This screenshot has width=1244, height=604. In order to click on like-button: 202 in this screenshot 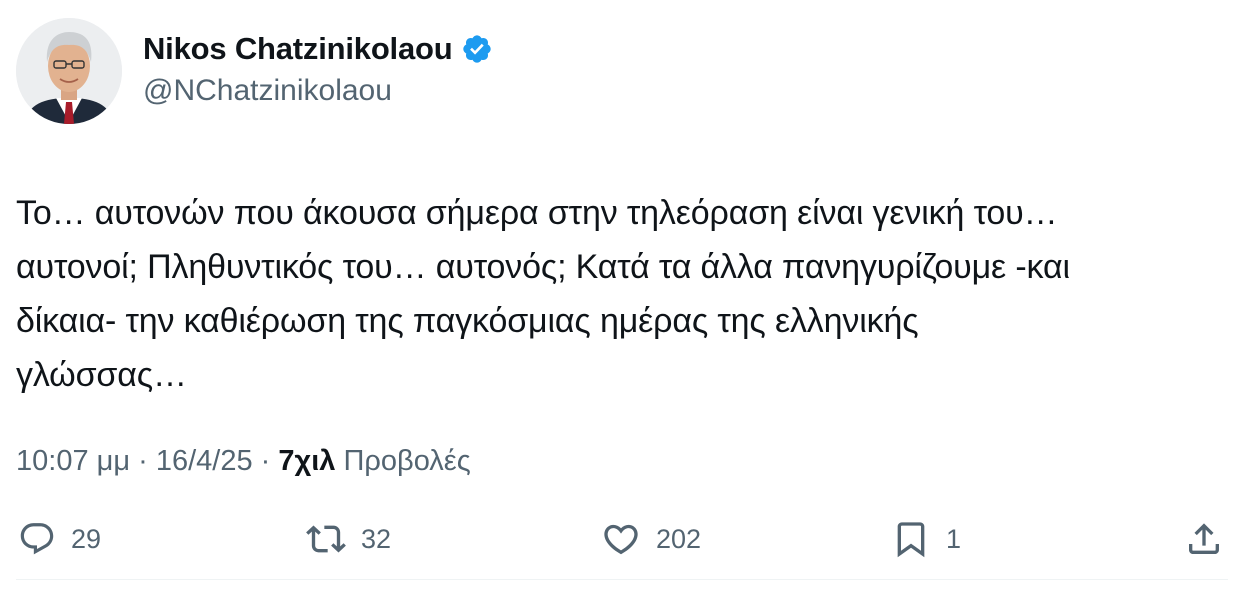, I will do `click(651, 539)`.